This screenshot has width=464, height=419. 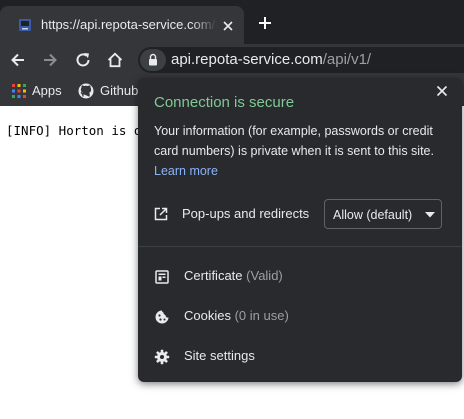 What do you see at coordinates (119, 90) in the screenshot?
I see `bookmark-label: Github` at bounding box center [119, 90].